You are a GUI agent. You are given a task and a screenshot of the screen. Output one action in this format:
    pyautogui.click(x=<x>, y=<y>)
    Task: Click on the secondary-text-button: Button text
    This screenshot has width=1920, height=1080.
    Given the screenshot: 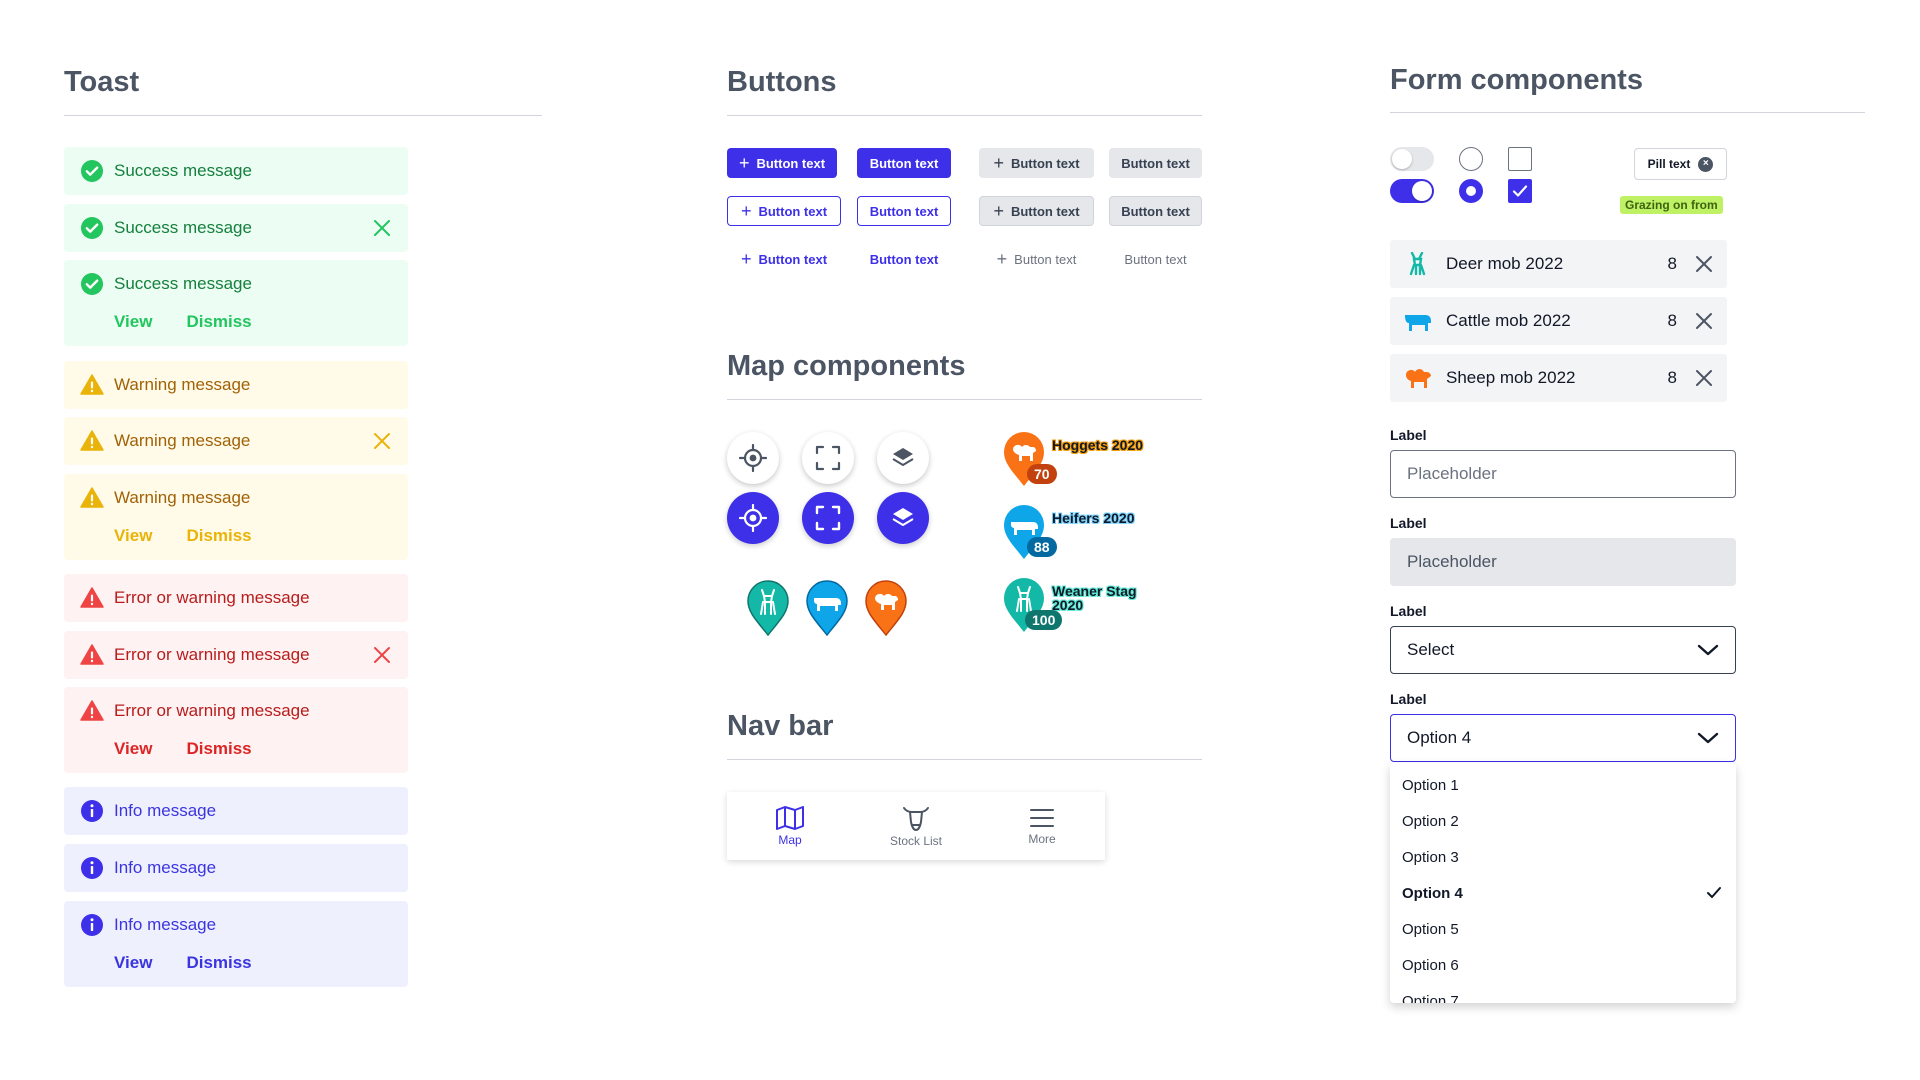 What is the action you would take?
    pyautogui.click(x=1155, y=259)
    